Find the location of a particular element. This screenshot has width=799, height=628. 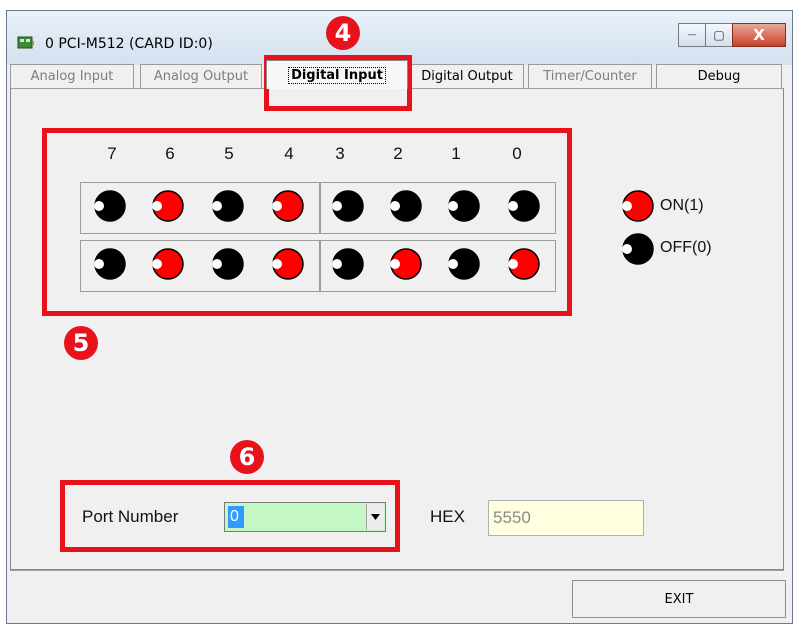

exit-button: EXIT is located at coordinates (679, 599).